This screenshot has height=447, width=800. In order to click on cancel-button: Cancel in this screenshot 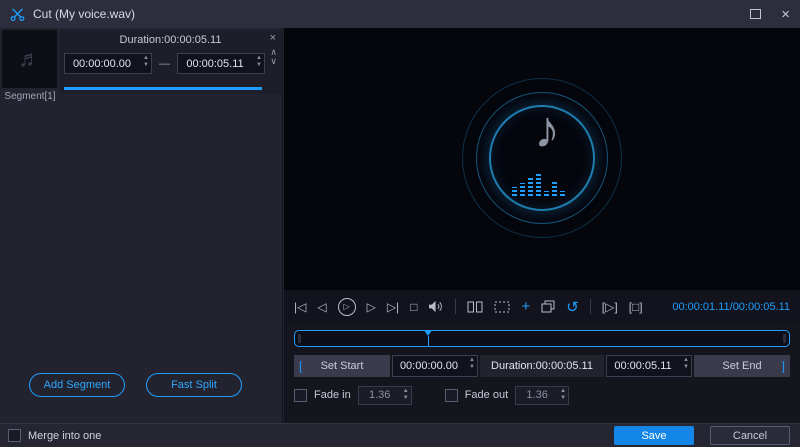, I will do `click(750, 435)`.